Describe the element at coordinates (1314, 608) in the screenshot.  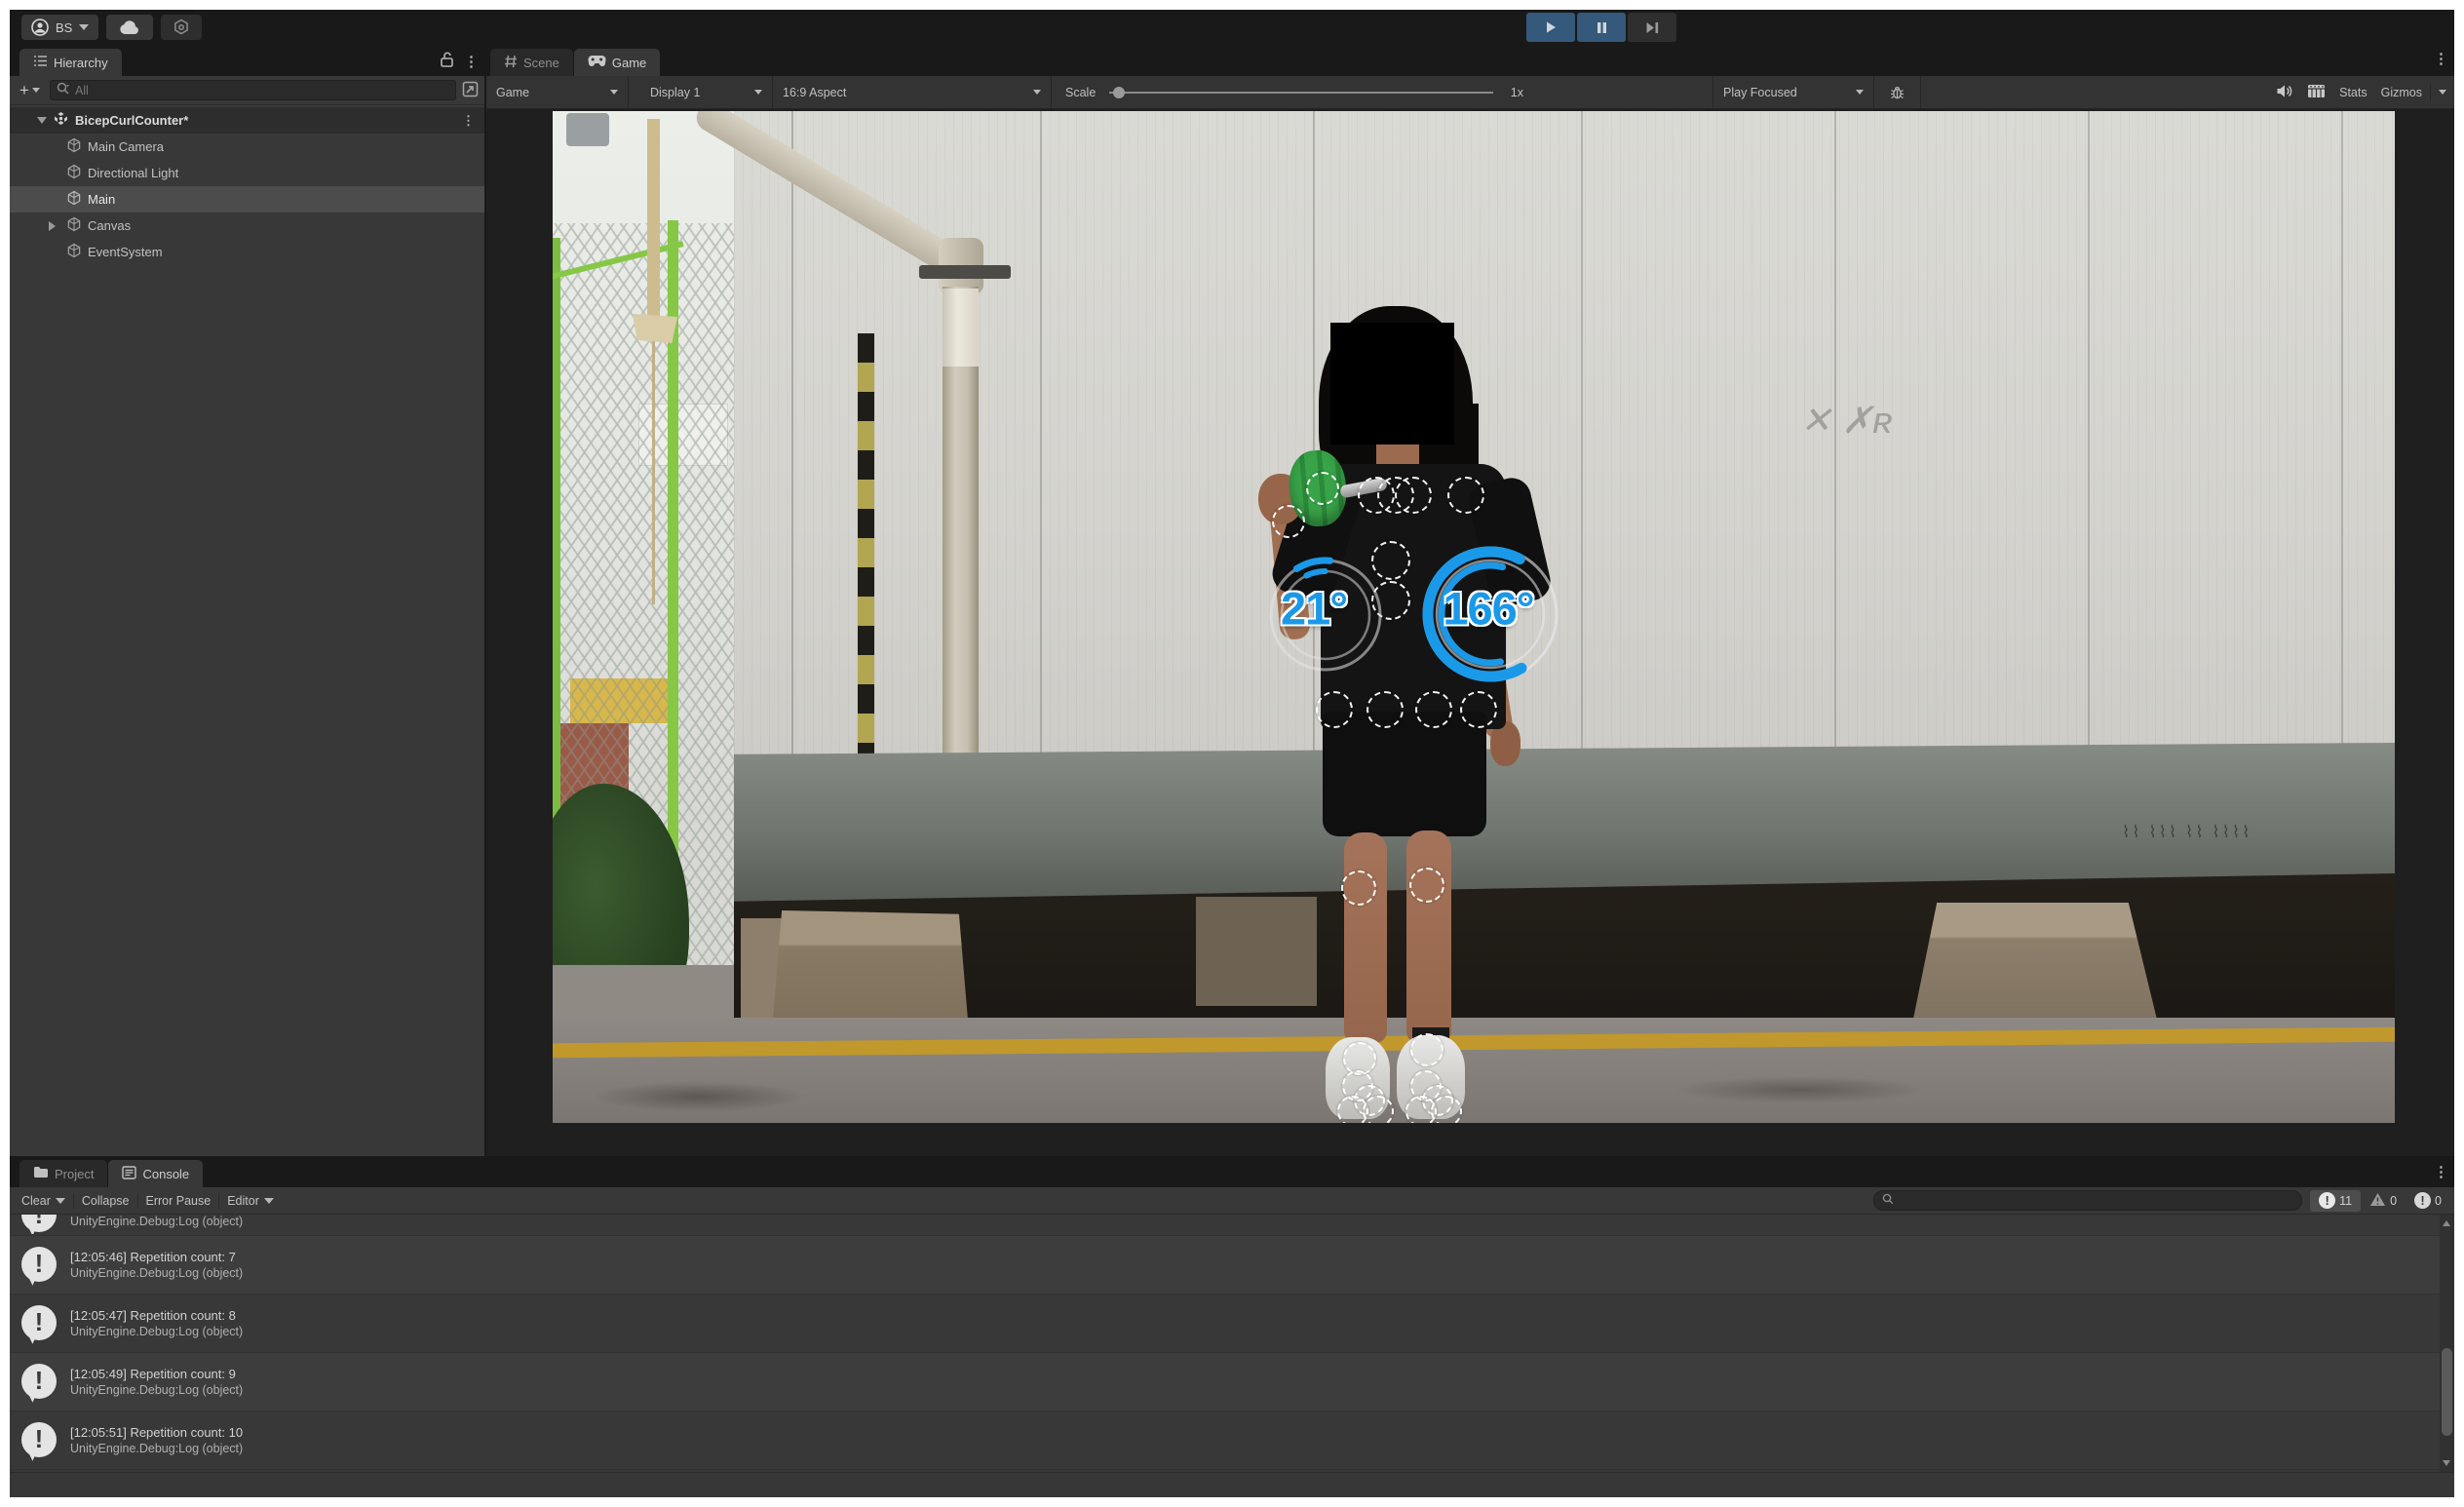
I see `left-elbow-angle: 21°` at that location.